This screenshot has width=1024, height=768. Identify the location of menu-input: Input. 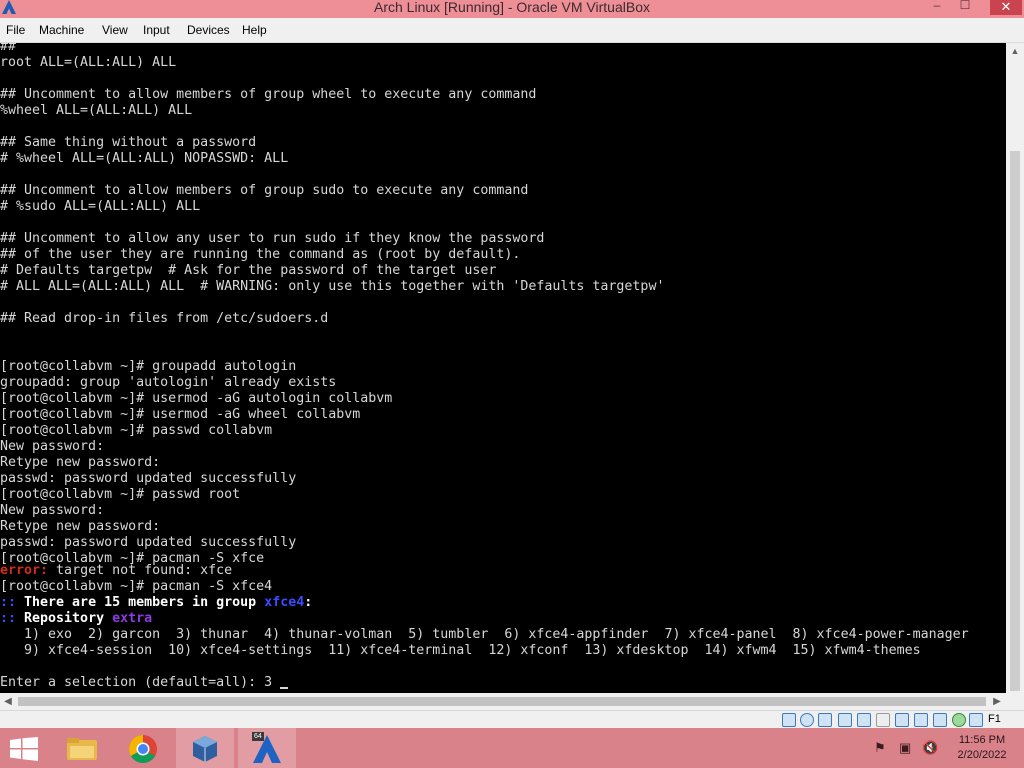
(156, 30).